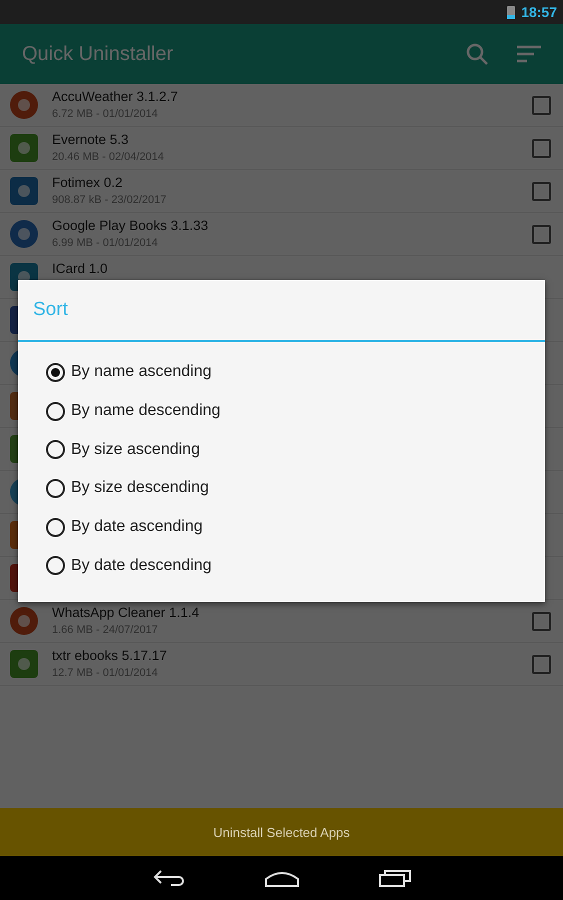 This screenshot has height=900, width=563. What do you see at coordinates (126, 612) in the screenshot?
I see `app-name: WhatsApp Cleaner 1.1.4` at bounding box center [126, 612].